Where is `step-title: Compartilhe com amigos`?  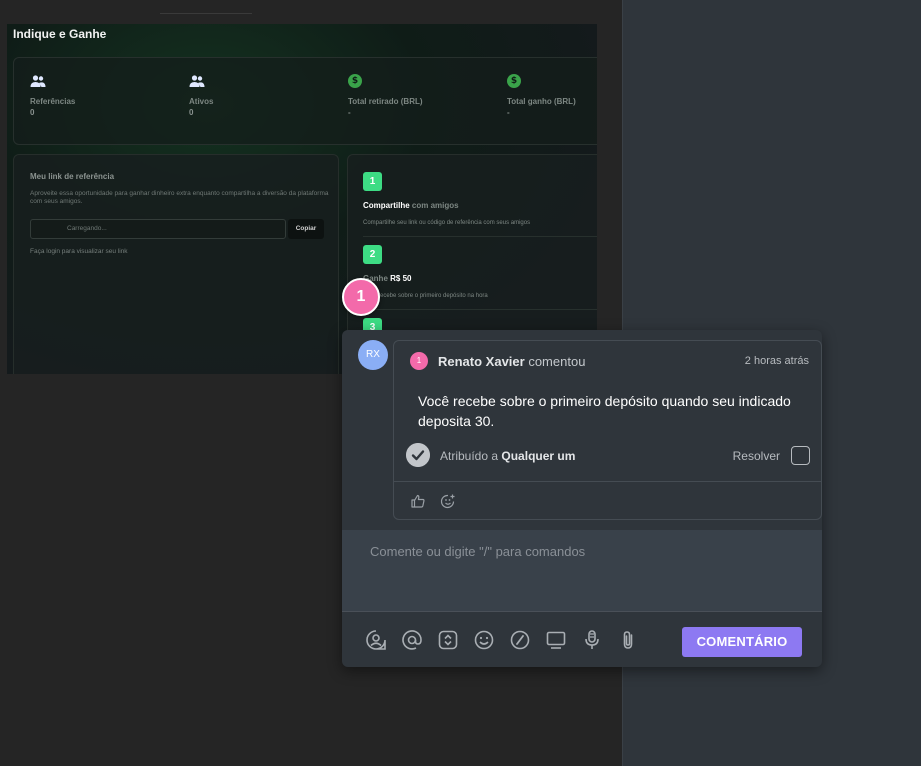
step-title: Compartilhe com amigos is located at coordinates (411, 205).